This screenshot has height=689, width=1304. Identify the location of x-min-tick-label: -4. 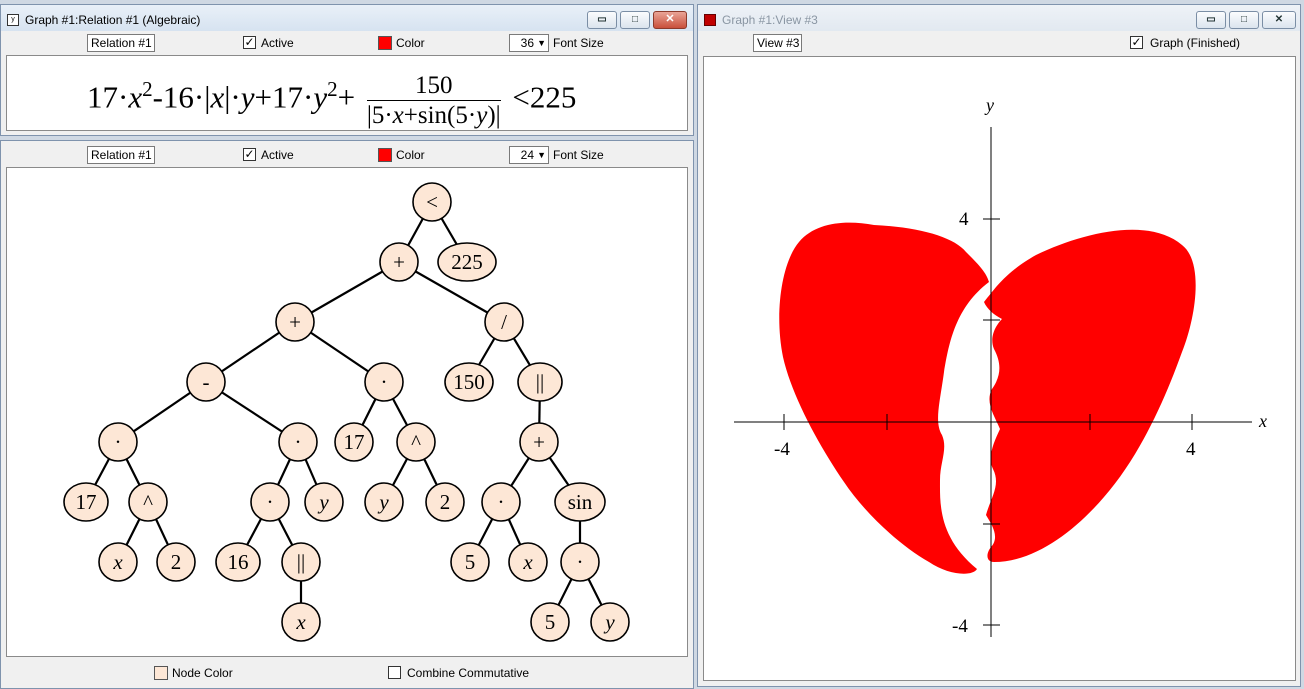
(782, 449).